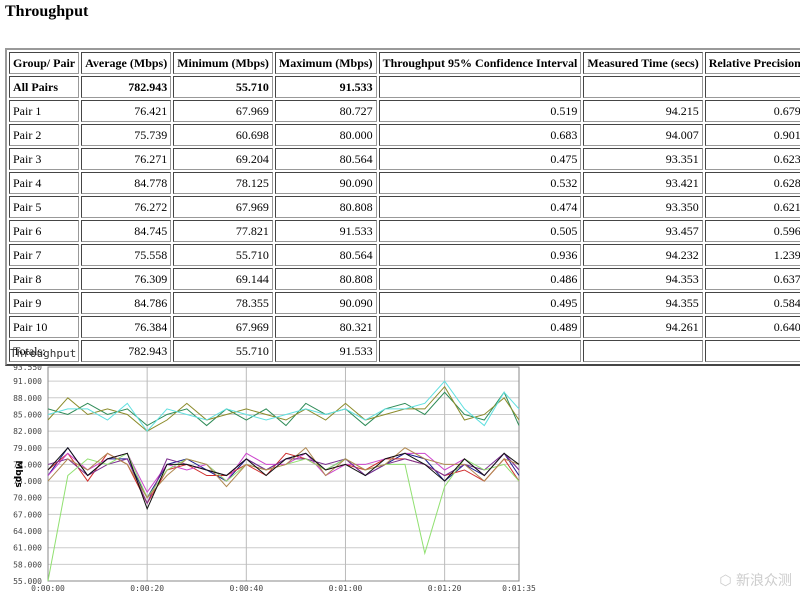 Image resolution: width=800 pixels, height=596 pixels. Describe the element at coordinates (752, 135) in the screenshot. I see `cell: 0.901` at that location.